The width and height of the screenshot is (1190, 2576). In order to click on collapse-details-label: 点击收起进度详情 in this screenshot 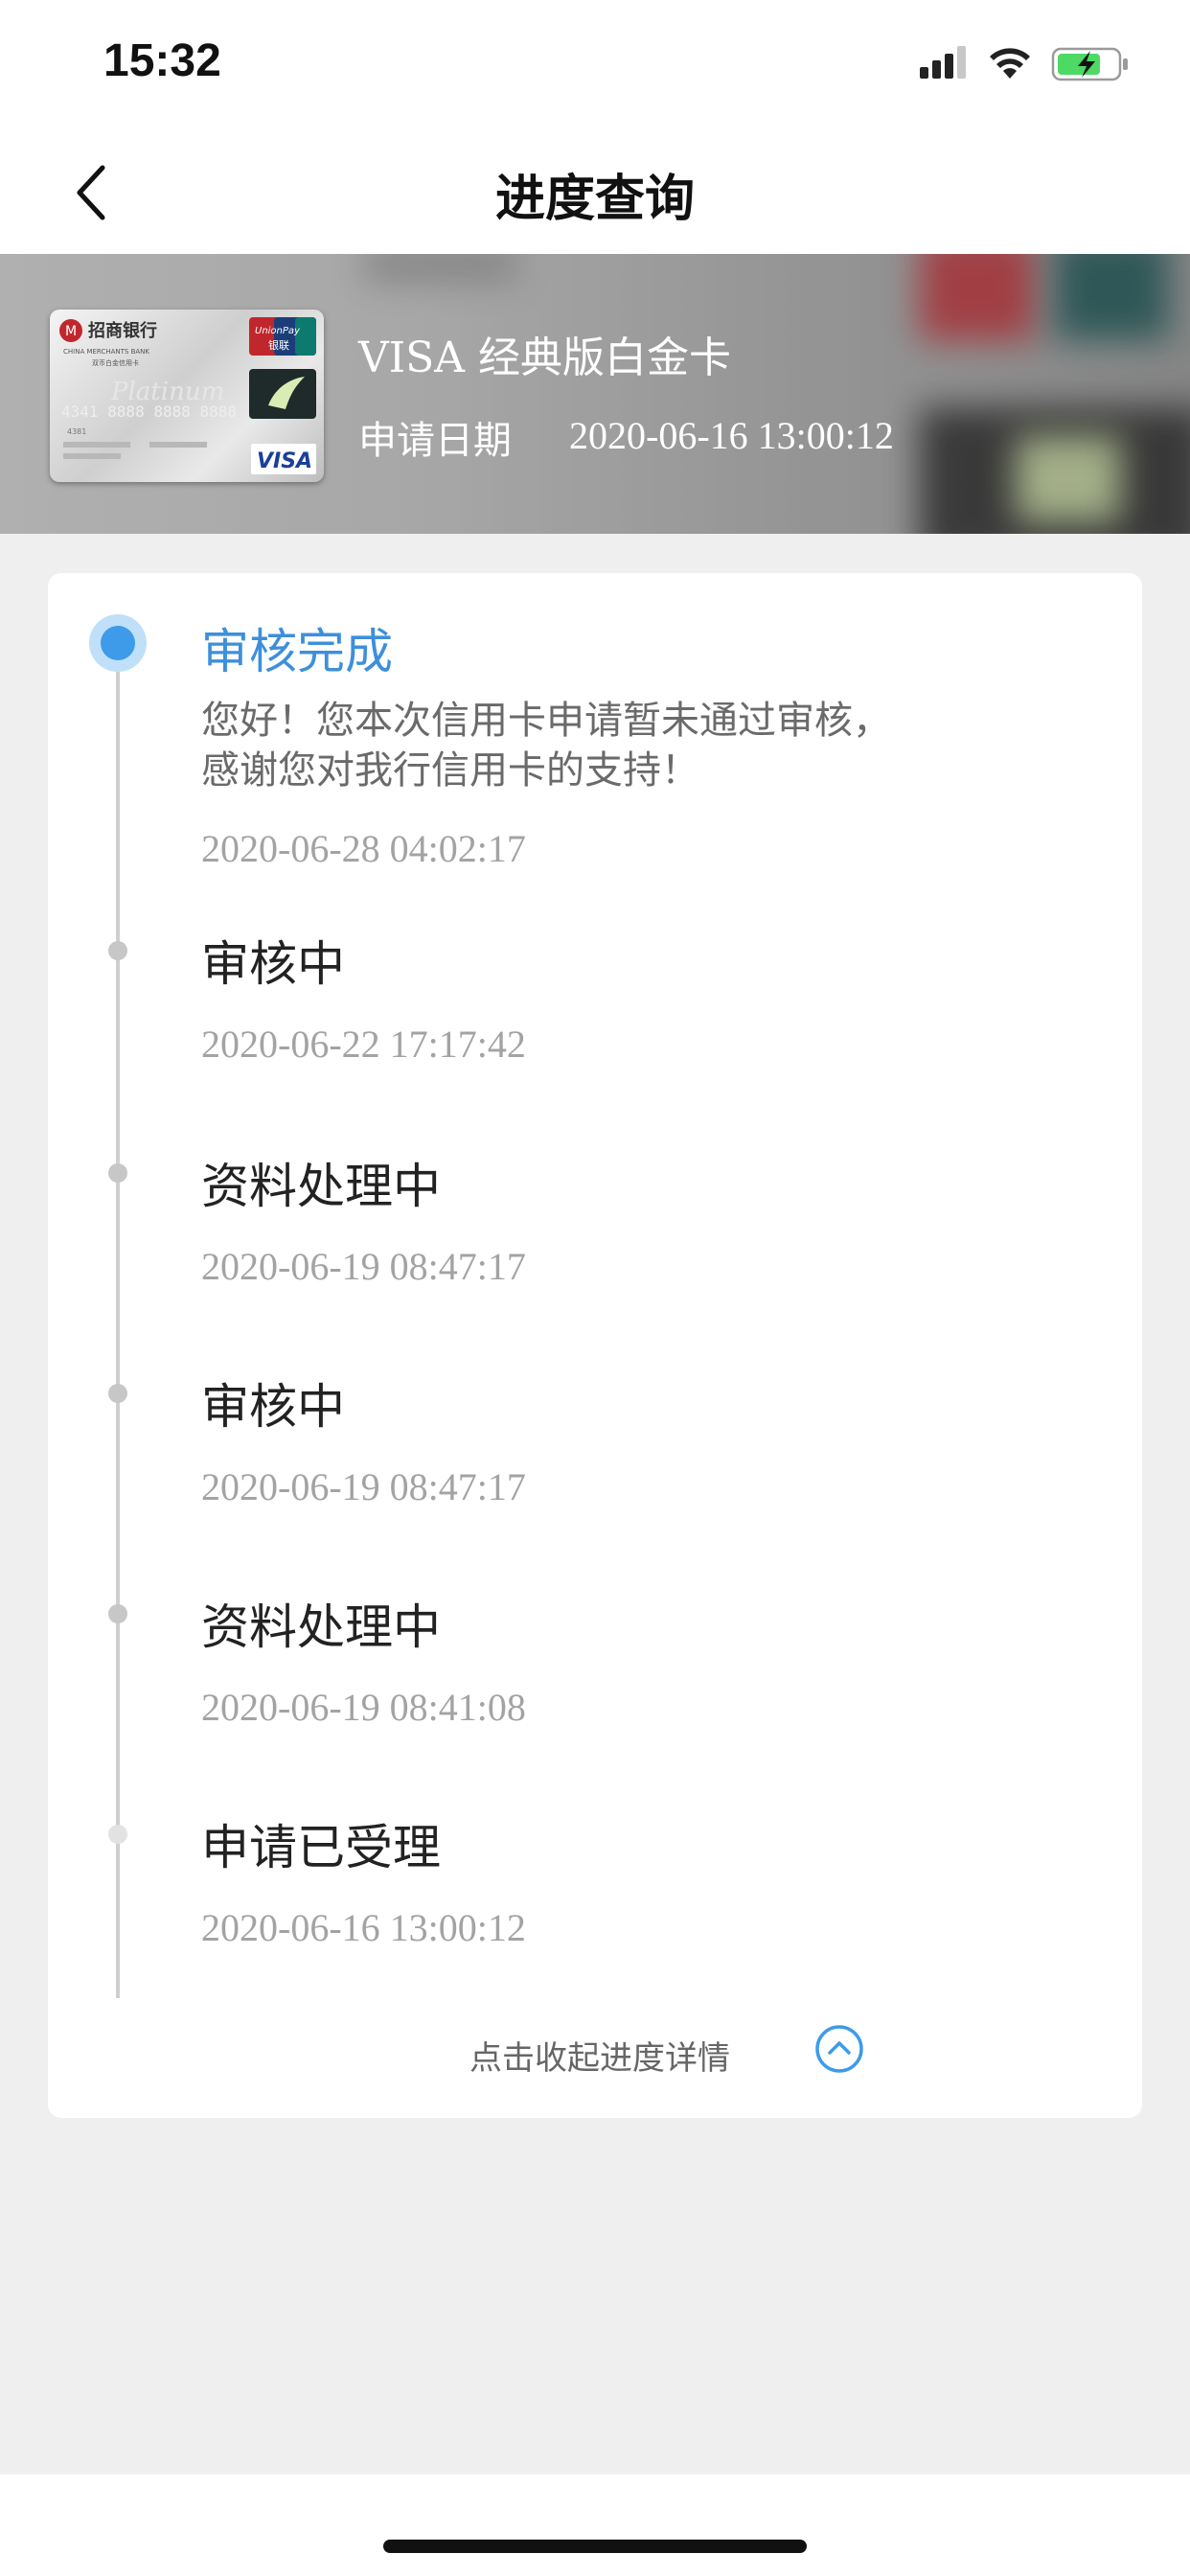, I will do `click(600, 2058)`.